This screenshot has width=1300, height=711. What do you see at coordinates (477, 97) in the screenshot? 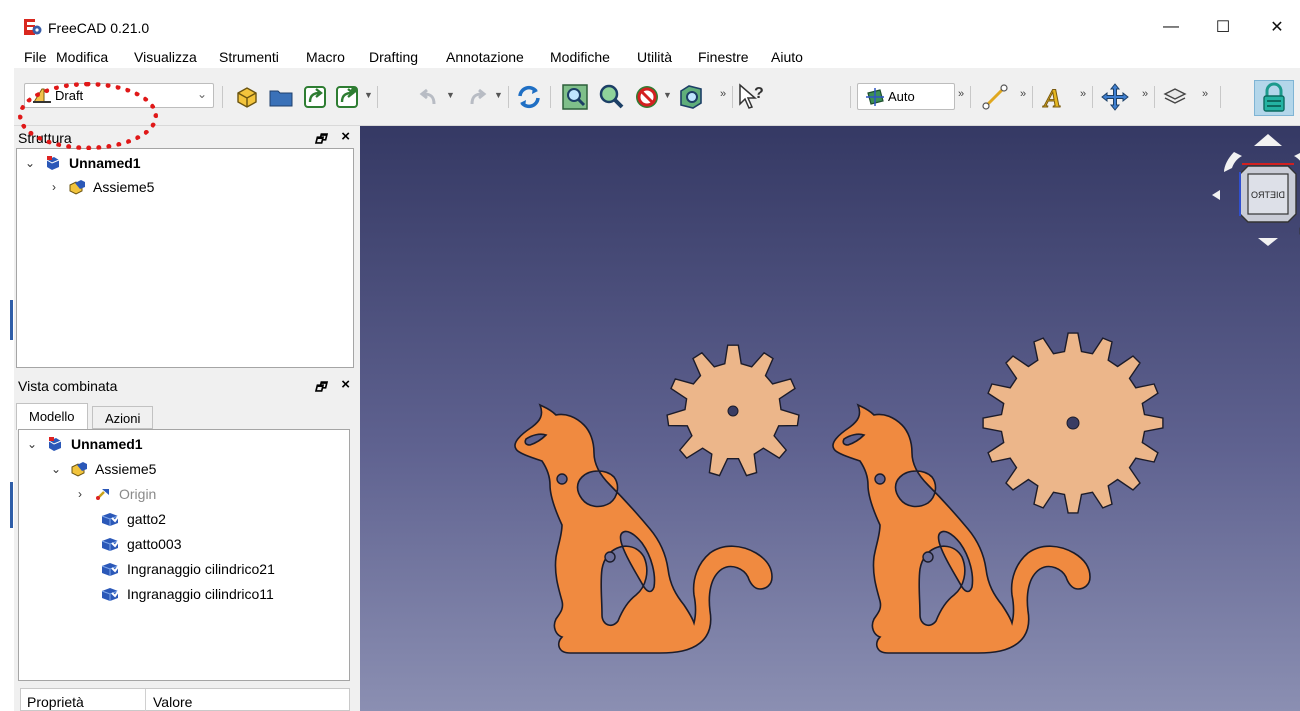
I see `redo-button` at bounding box center [477, 97].